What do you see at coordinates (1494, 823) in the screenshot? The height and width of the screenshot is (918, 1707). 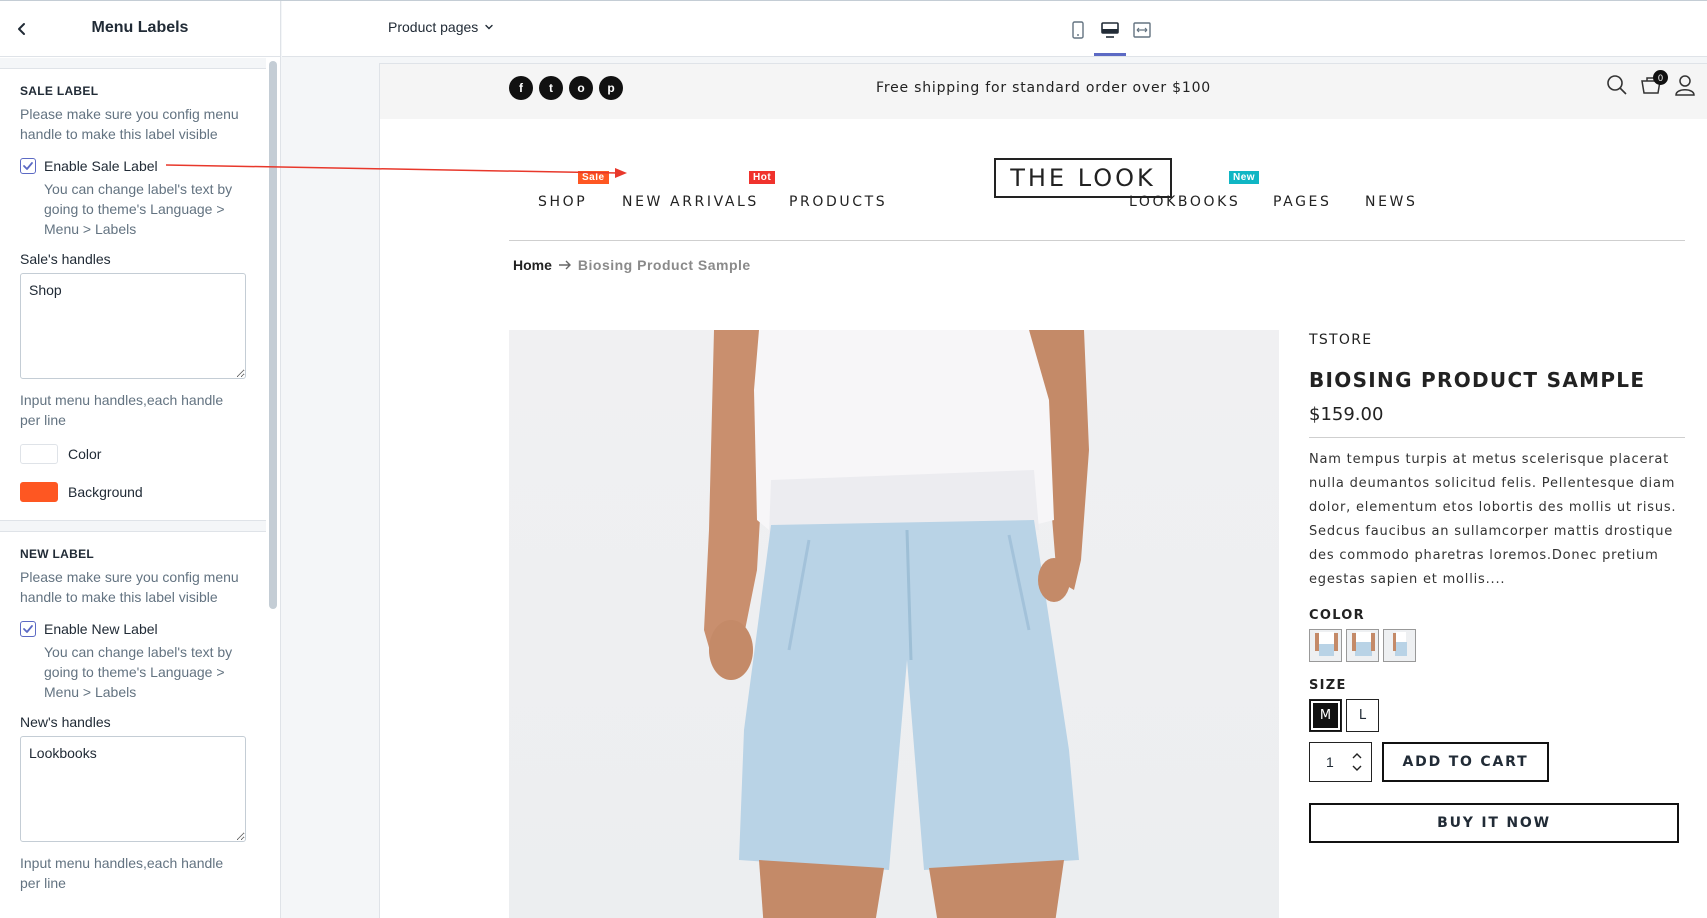 I see `buy-now-button: BUY IT NOW` at bounding box center [1494, 823].